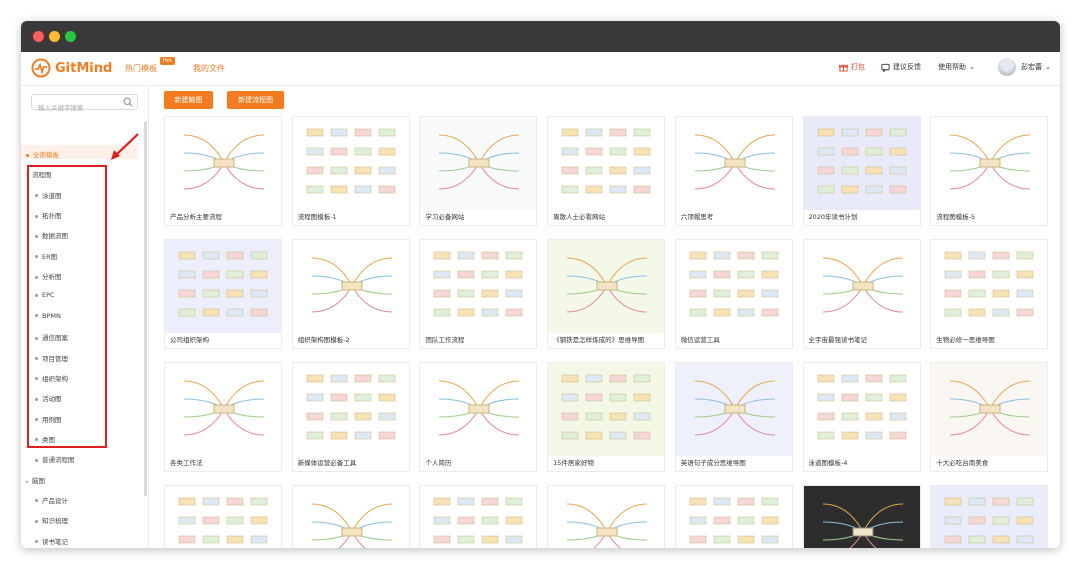 The height and width of the screenshot is (568, 1080). I want to click on template-card: 泳道图模板-4, so click(861, 417).